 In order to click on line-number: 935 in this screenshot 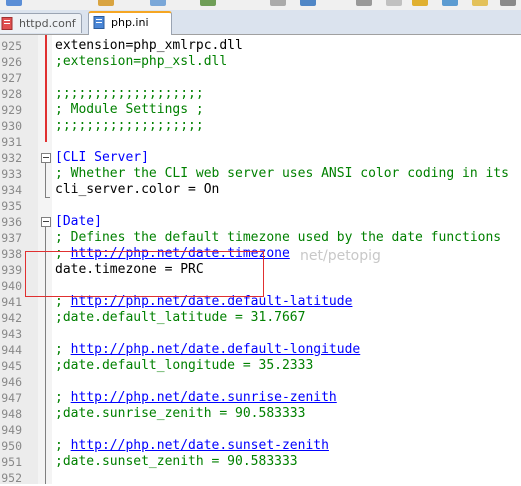, I will do `click(11, 206)`.